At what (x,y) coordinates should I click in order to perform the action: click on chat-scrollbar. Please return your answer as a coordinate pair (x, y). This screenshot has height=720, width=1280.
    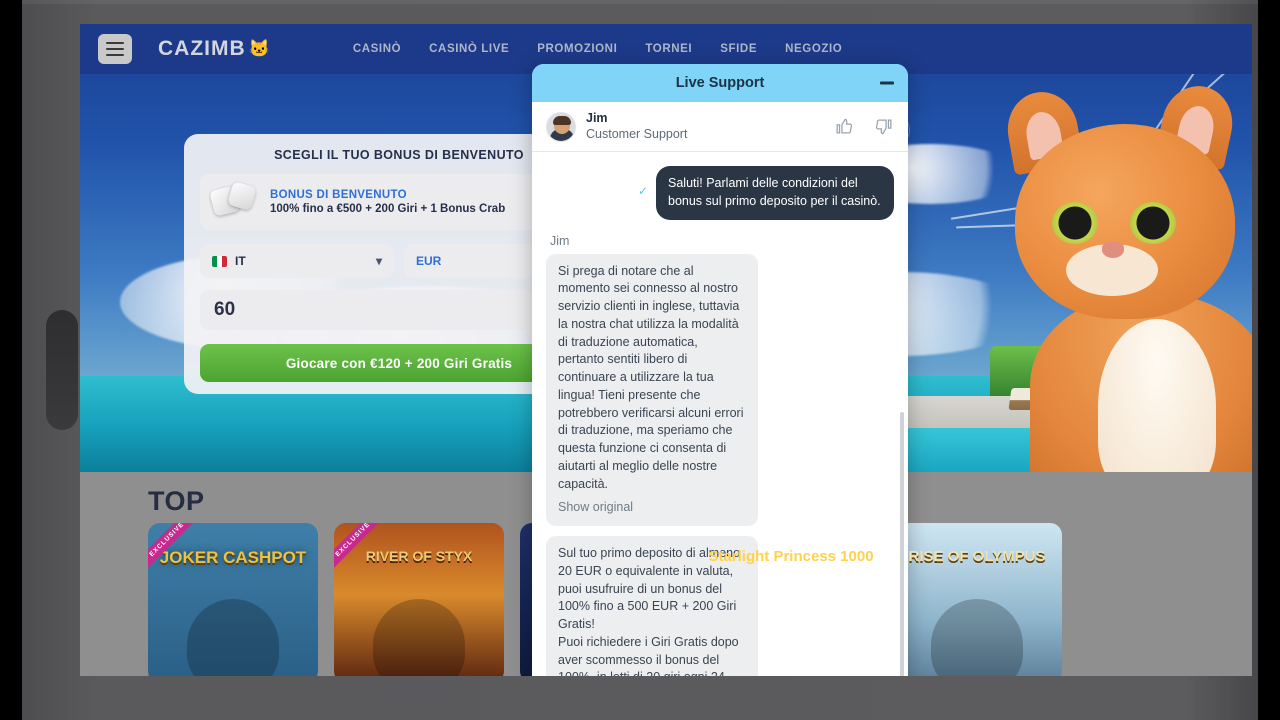
    Looking at the image, I should click on (902, 544).